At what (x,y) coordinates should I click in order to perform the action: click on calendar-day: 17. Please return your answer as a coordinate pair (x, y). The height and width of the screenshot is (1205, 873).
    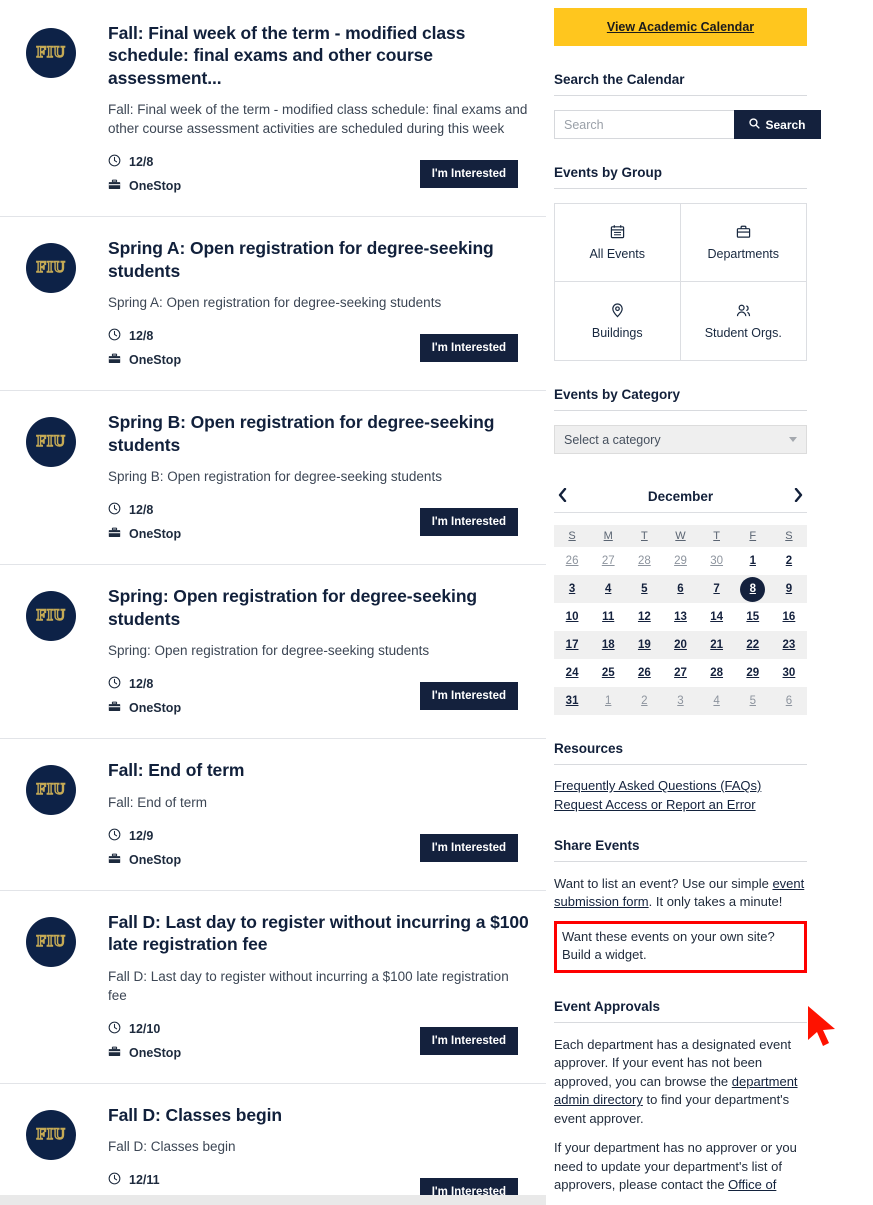
    Looking at the image, I should click on (572, 645).